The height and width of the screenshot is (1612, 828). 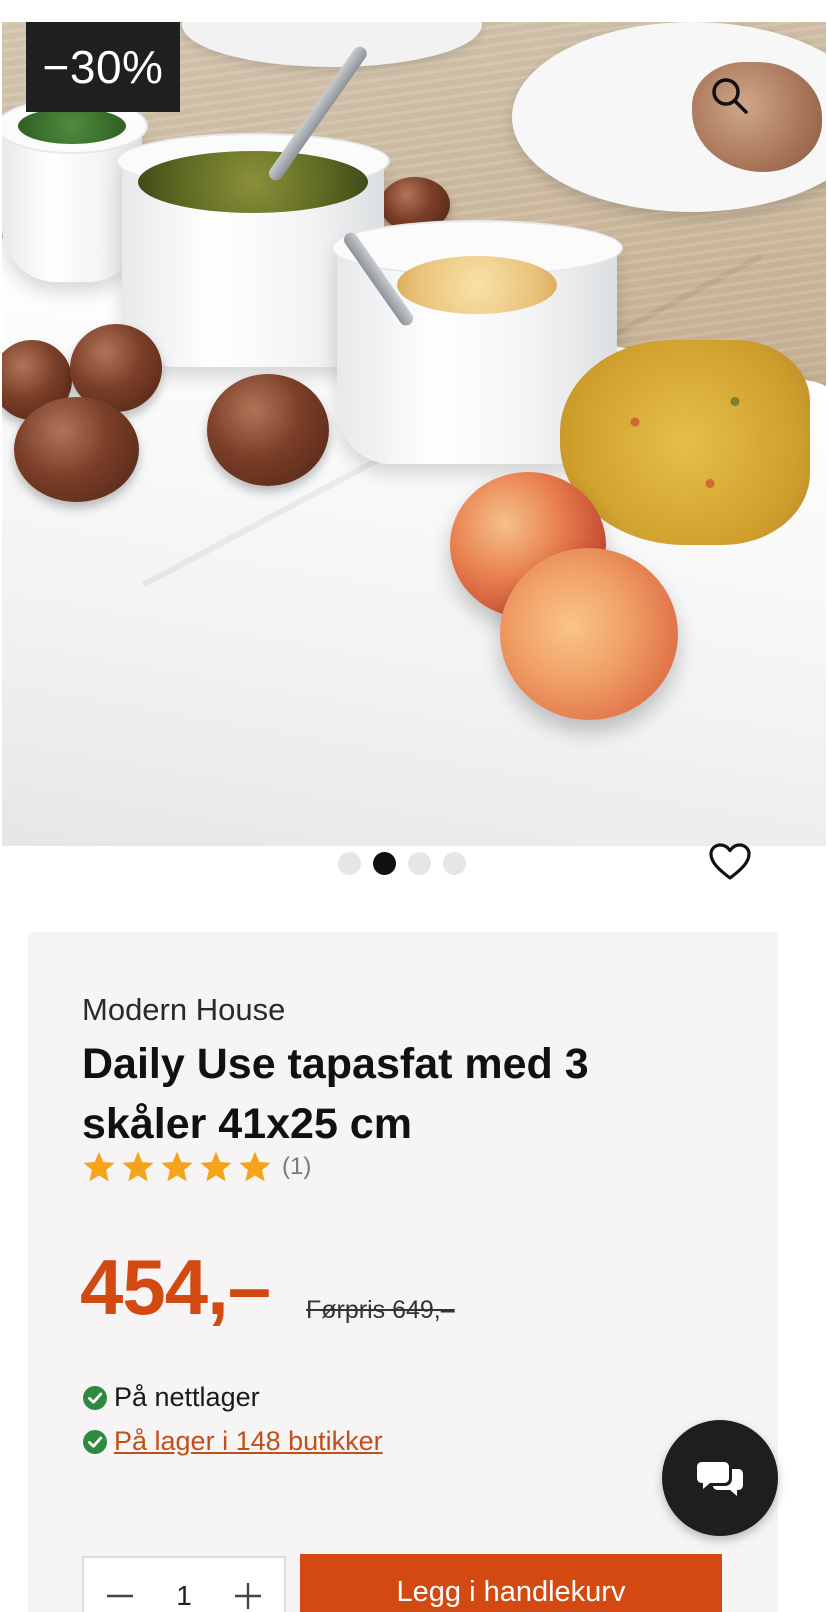 What do you see at coordinates (402, 864) in the screenshot?
I see `carousel-dots` at bounding box center [402, 864].